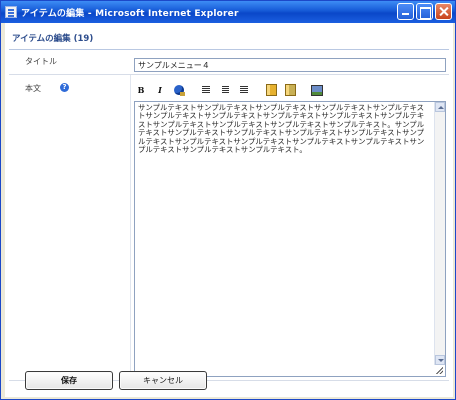 The width and height of the screenshot is (456, 400). I want to click on page-title: アイテムの編集 (19), so click(53, 39).